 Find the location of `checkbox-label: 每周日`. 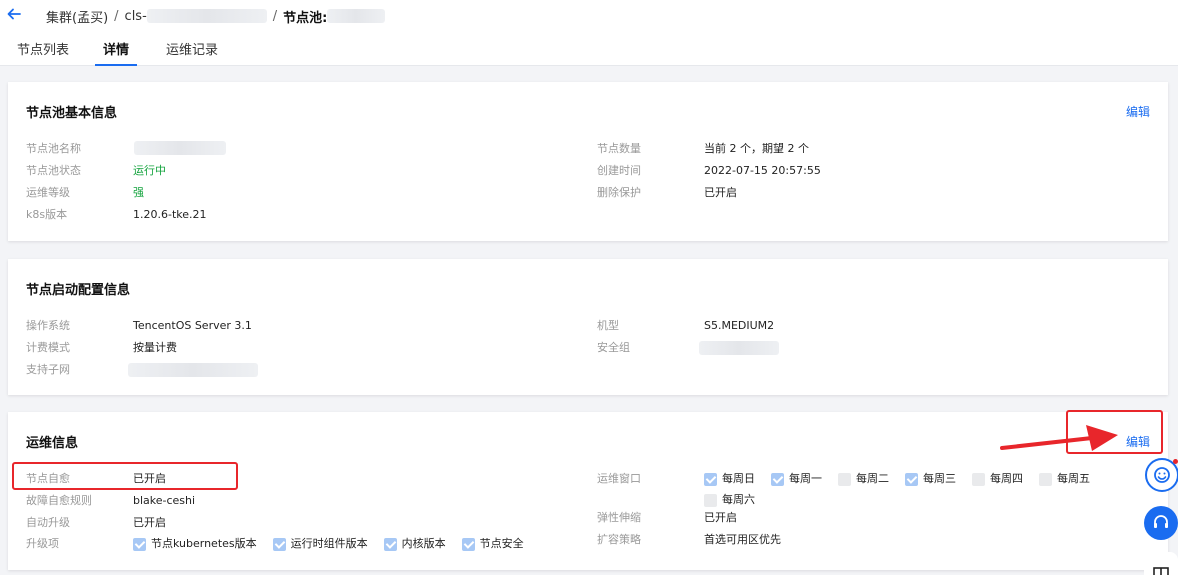

checkbox-label: 每周日 is located at coordinates (738, 478).